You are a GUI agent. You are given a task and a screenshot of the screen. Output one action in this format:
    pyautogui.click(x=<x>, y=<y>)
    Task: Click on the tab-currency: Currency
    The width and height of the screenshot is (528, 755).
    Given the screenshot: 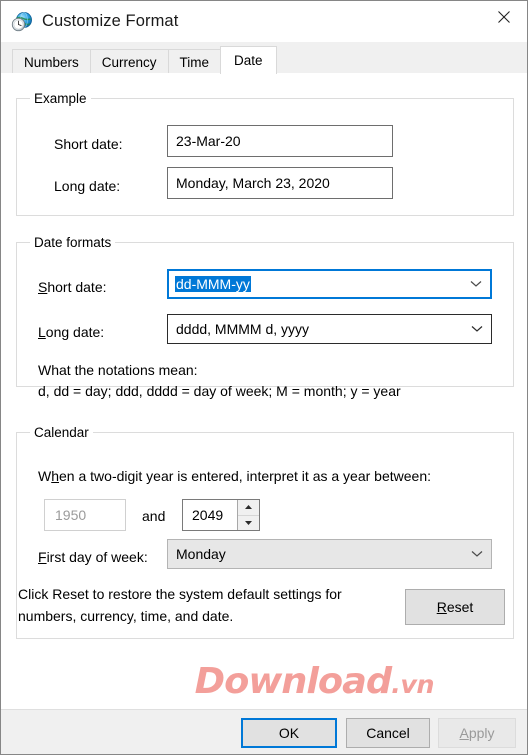 What is the action you would take?
    pyautogui.click(x=129, y=61)
    